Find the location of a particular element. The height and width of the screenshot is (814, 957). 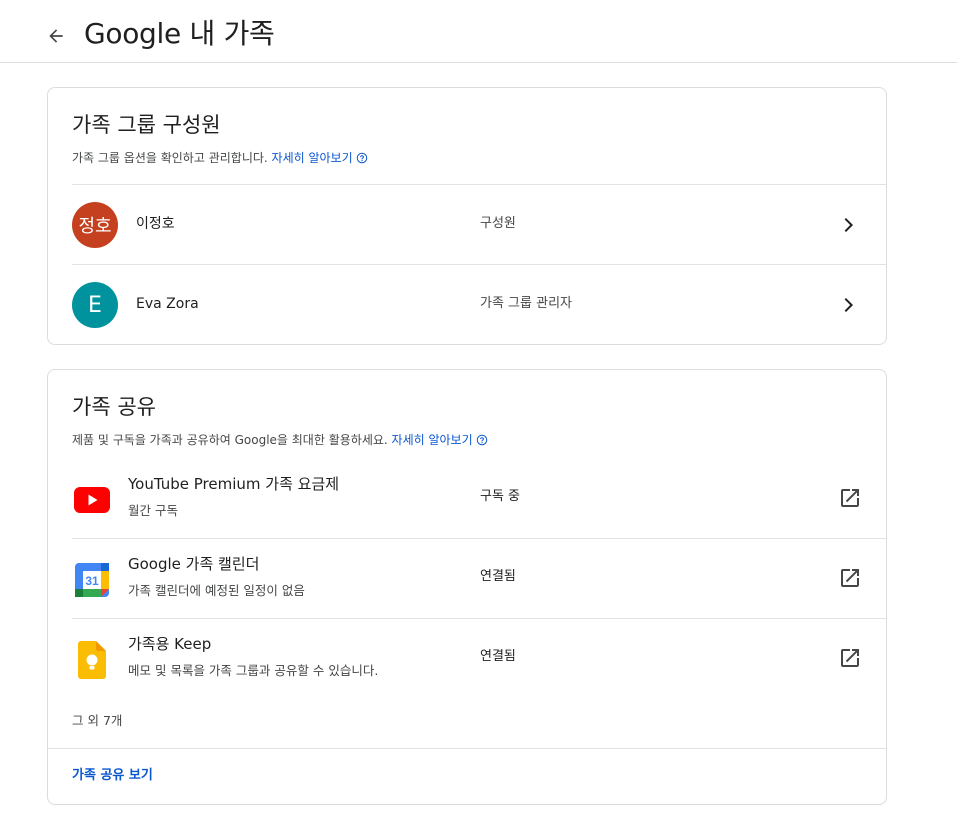

share-item-subtitle: 월간 구독 is located at coordinates (153, 510).